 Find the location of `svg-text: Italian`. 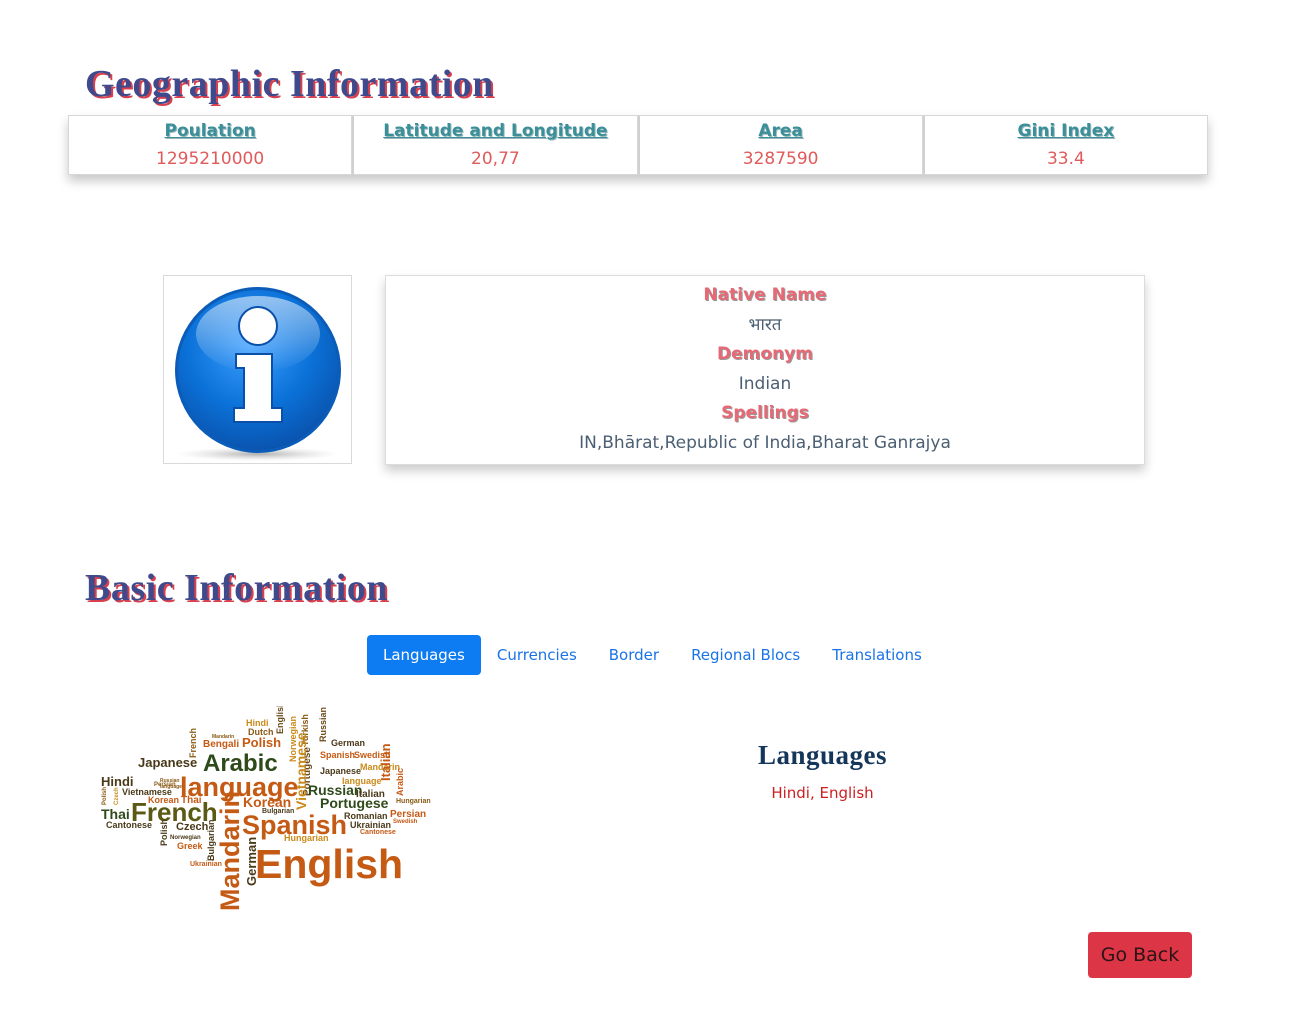

svg-text: Italian is located at coordinates (385, 762).